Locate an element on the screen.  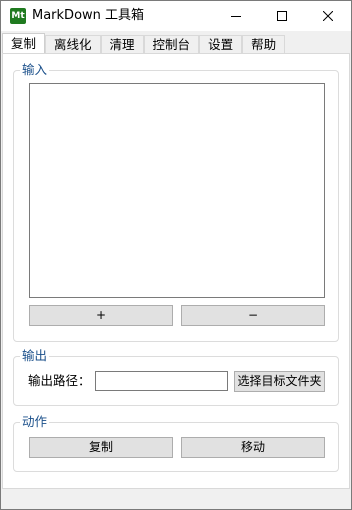
tab-bar: 复制 离线化 清理 控制台 设置 帮助 is located at coordinates (144, 43).